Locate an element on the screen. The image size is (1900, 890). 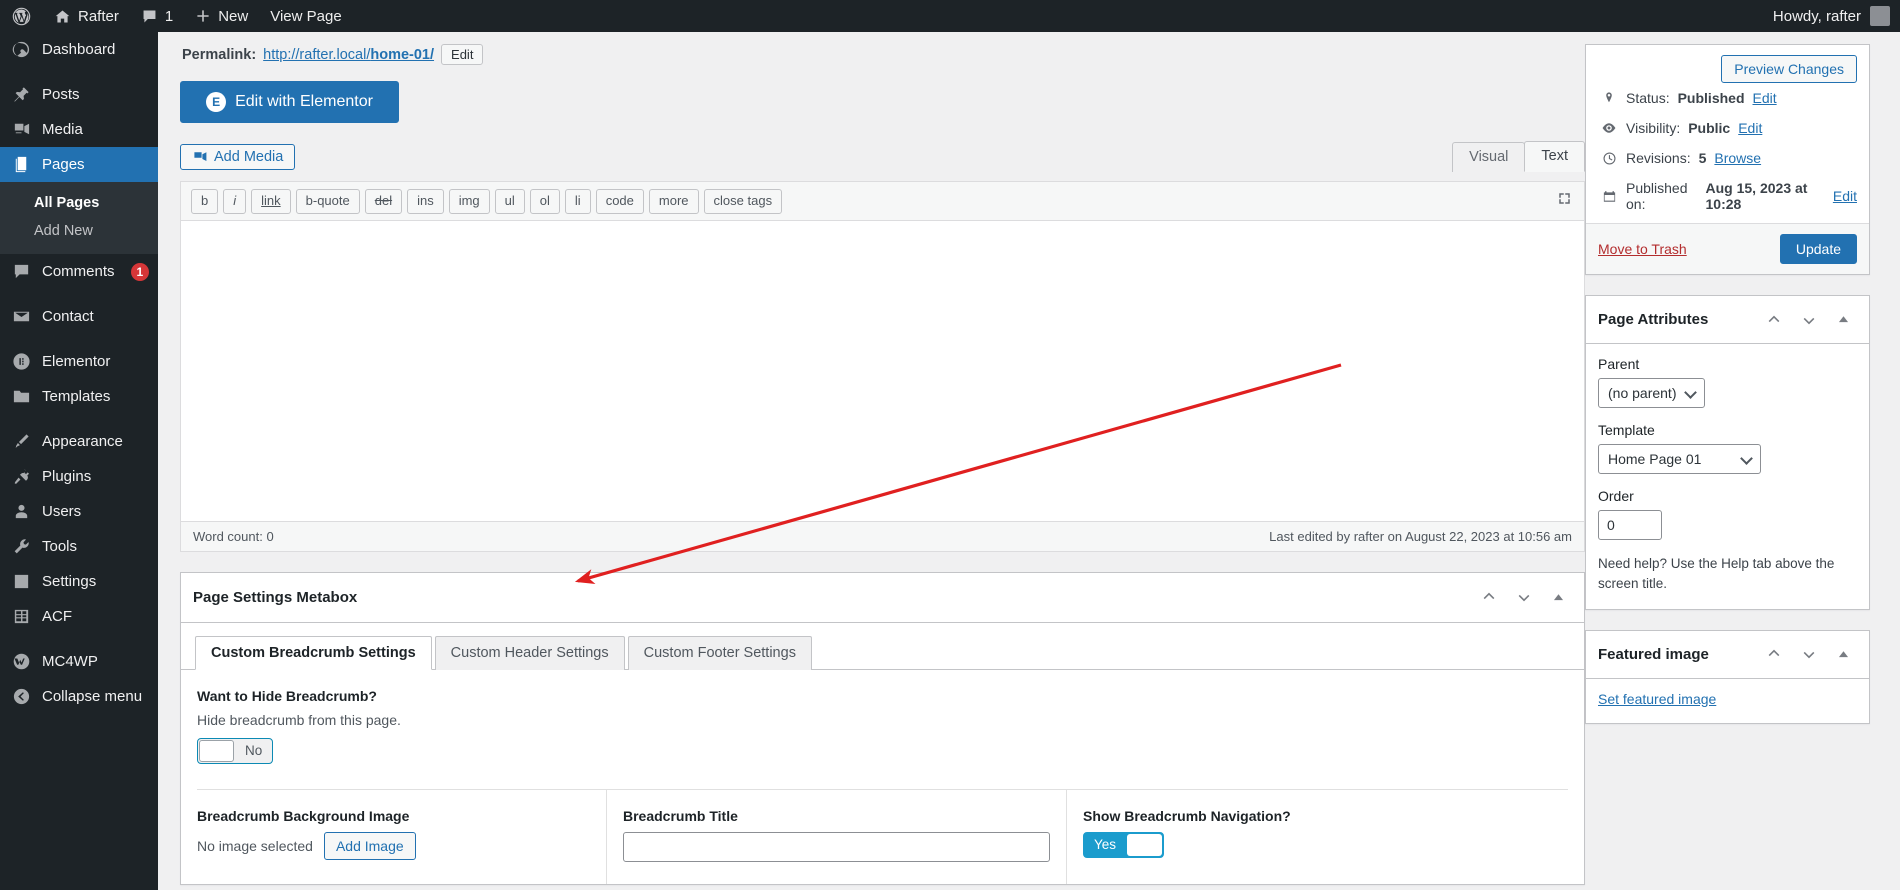
folder-icon is located at coordinates (21, 396).